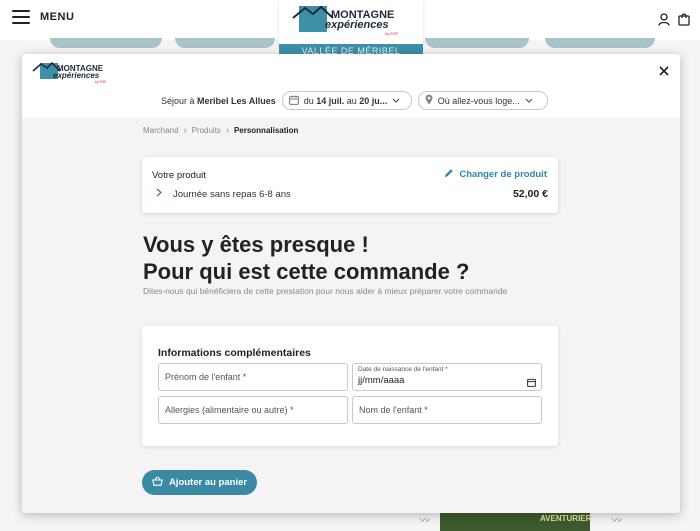  Describe the element at coordinates (206, 130) in the screenshot. I see `breadcrumb-item-products: Produits` at that location.